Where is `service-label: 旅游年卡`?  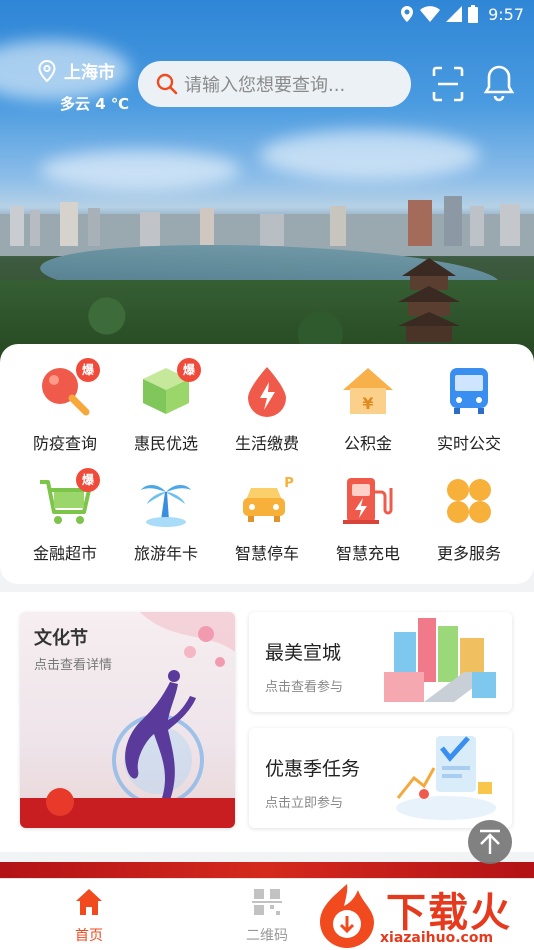 service-label: 旅游年卡 is located at coordinates (165, 553).